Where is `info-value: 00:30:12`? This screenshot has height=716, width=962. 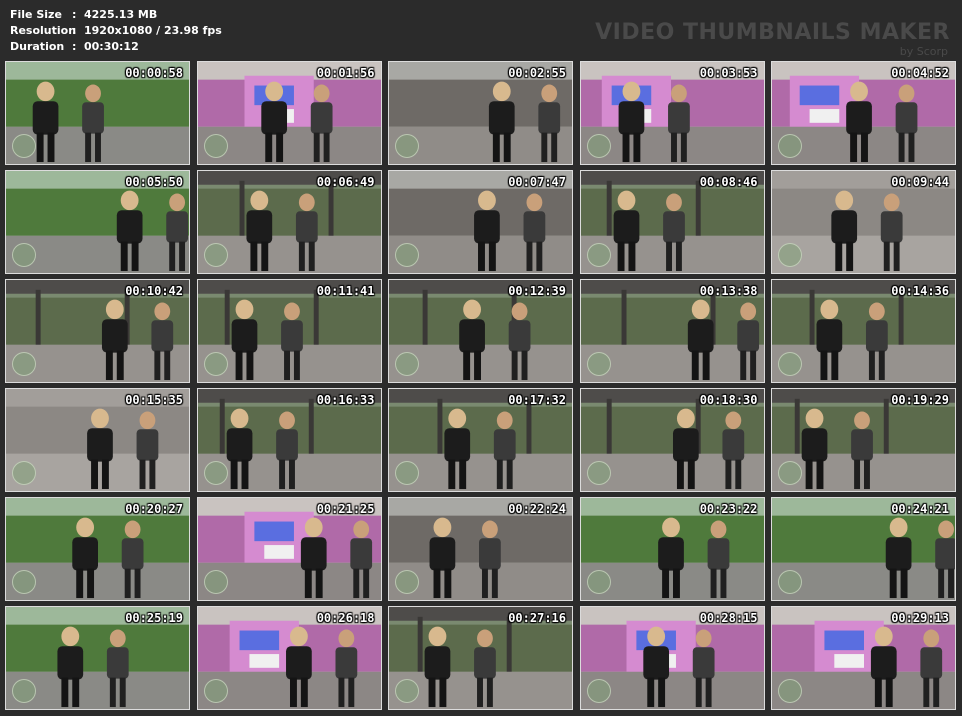 info-value: 00:30:12 is located at coordinates (111, 46).